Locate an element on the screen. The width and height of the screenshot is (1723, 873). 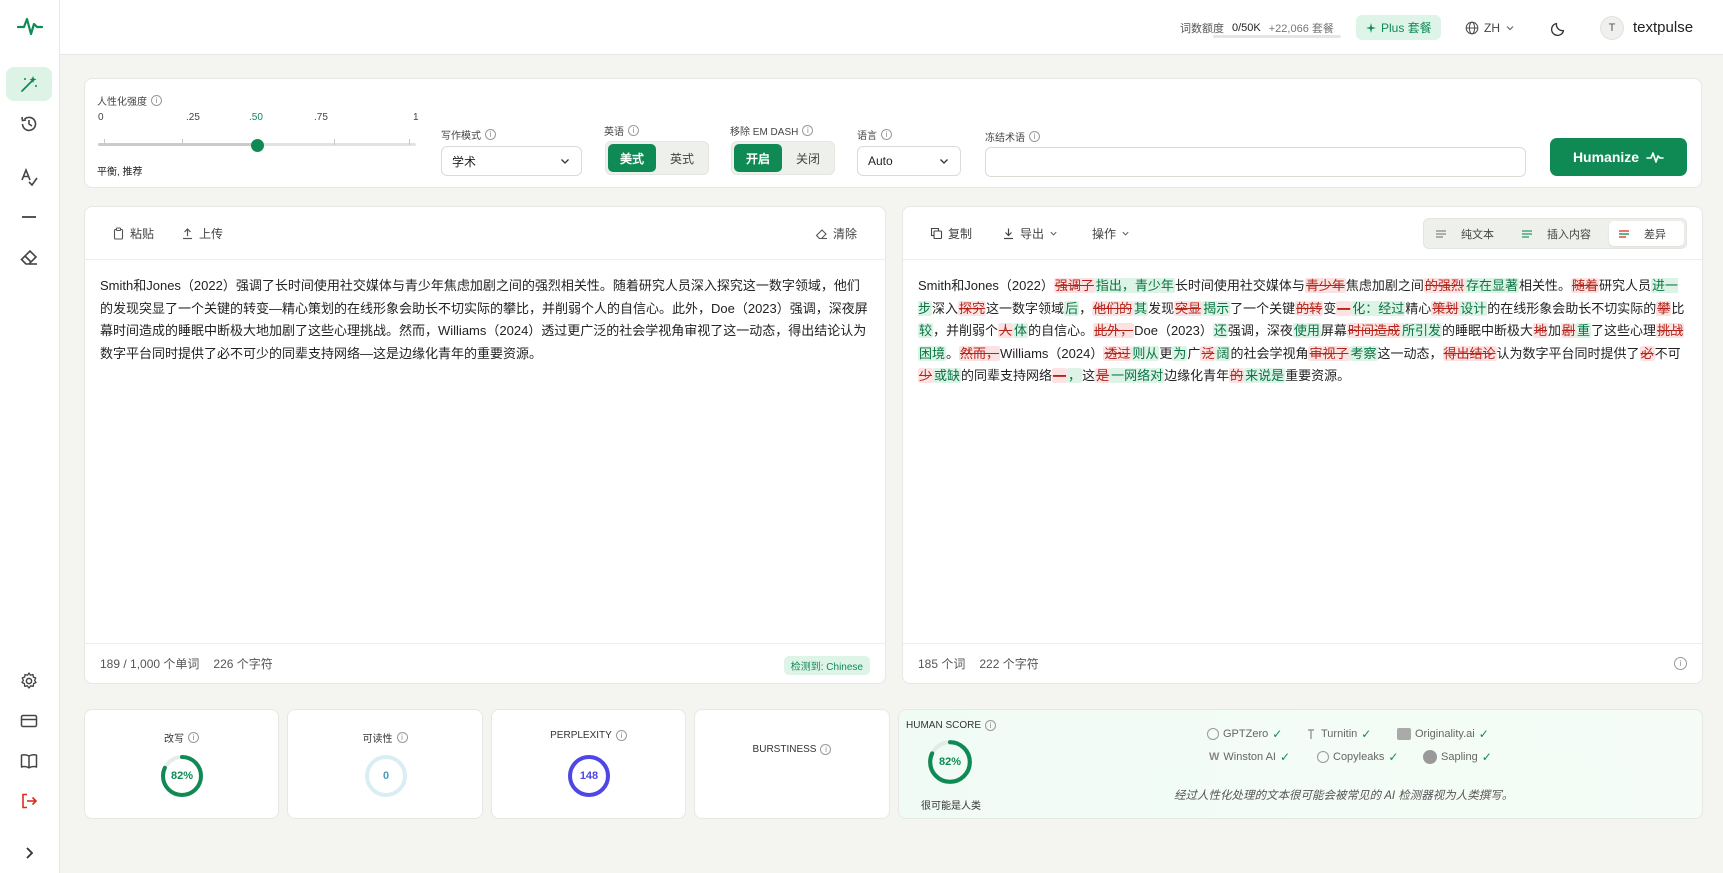
theme-toggle is located at coordinates (1559, 27).